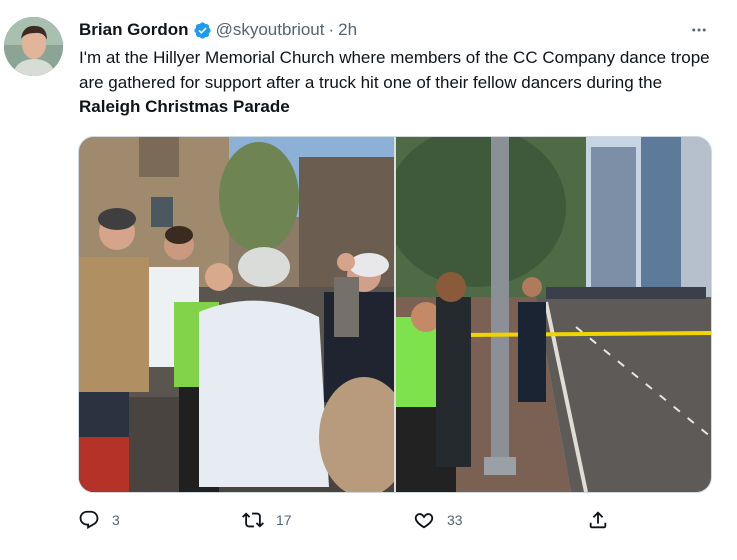 Image resolution: width=737 pixels, height=560 pixels. Describe the element at coordinates (455, 520) in the screenshot. I see `like-count: 33` at that location.